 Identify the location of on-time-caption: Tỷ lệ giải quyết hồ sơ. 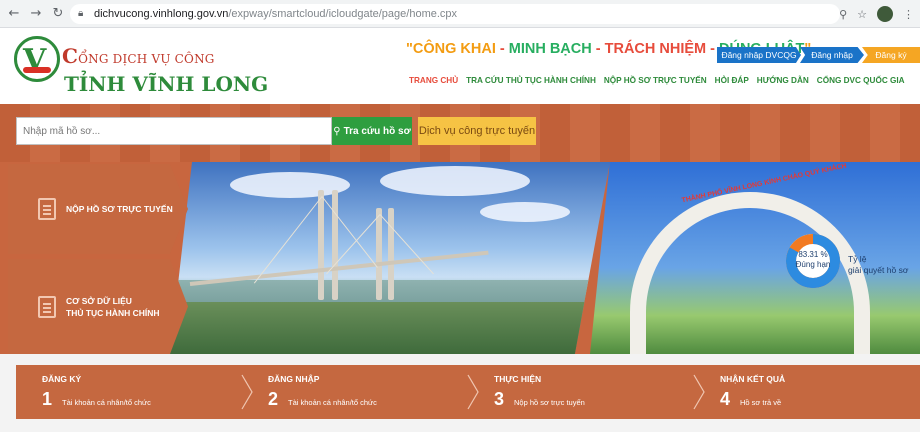
(878, 264).